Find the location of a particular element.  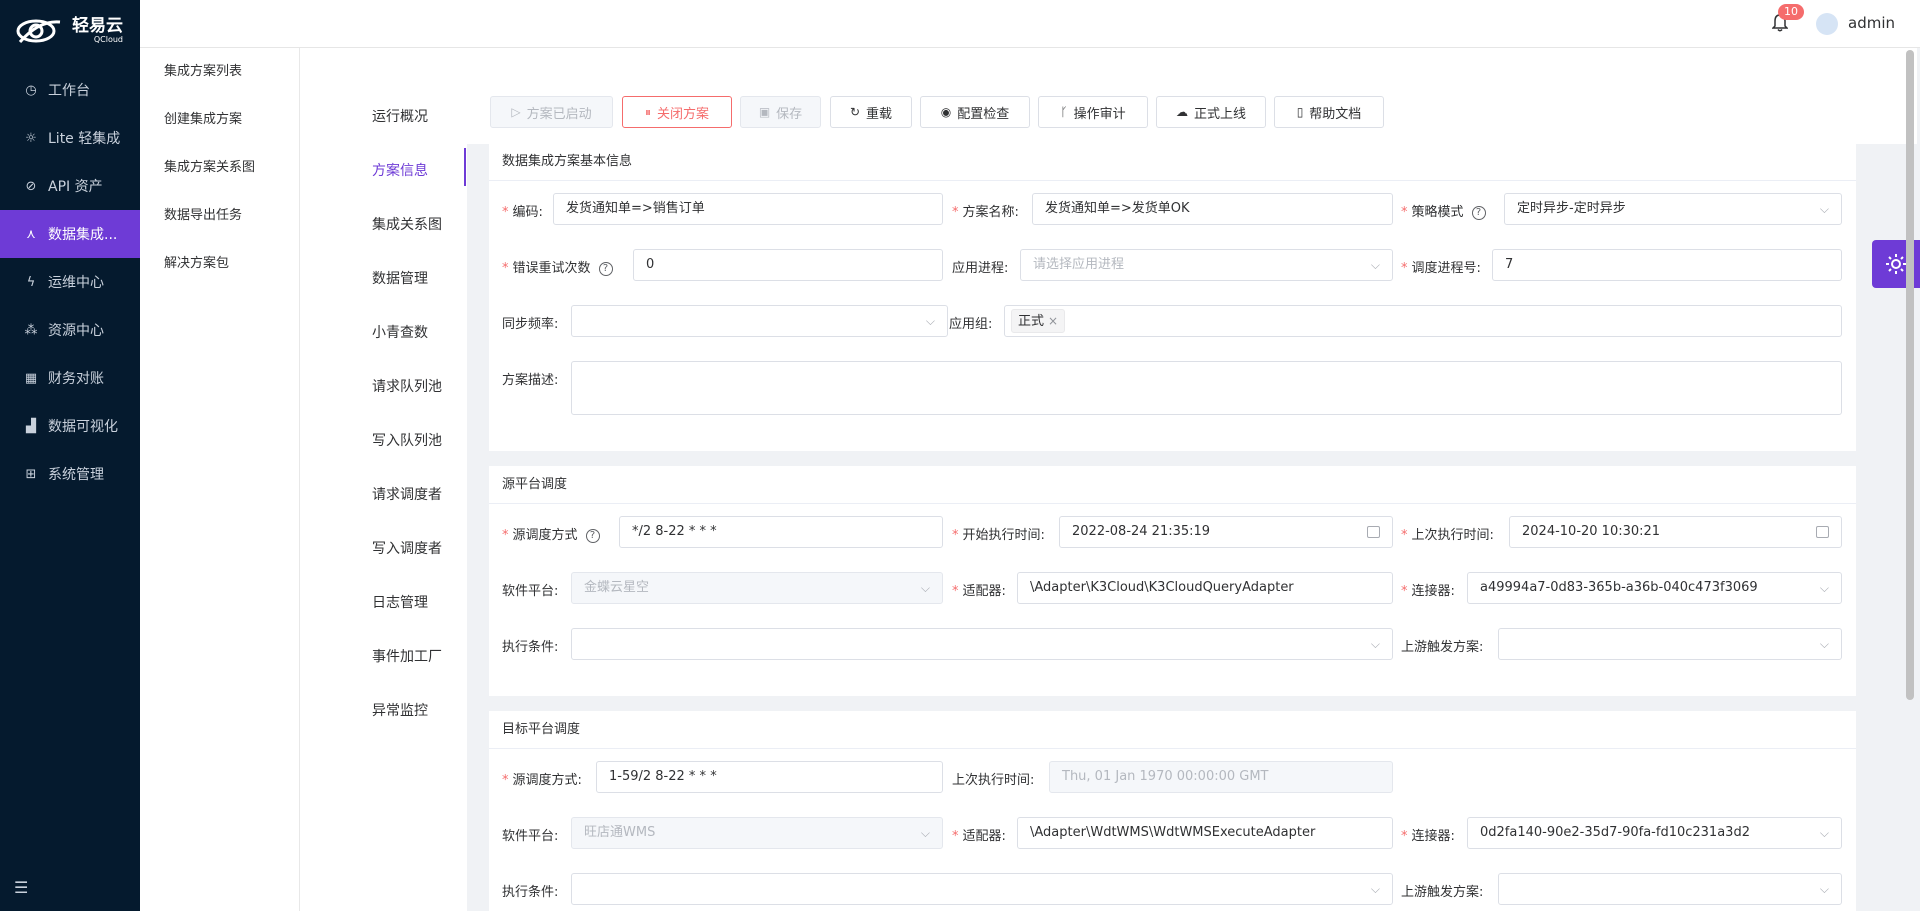

sidebar-item-system: ⊞ 系统管理 is located at coordinates (70, 474).